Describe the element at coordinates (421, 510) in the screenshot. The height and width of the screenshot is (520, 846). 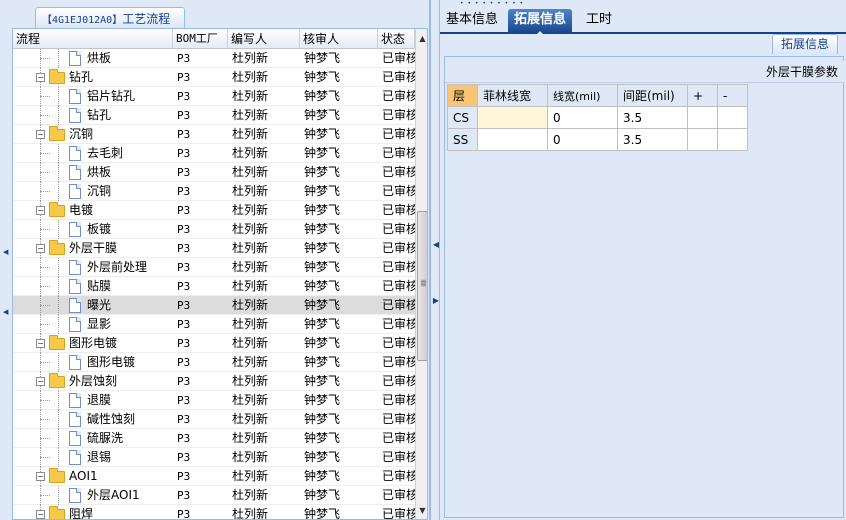
I see `scroll-down-icon: ▼` at that location.